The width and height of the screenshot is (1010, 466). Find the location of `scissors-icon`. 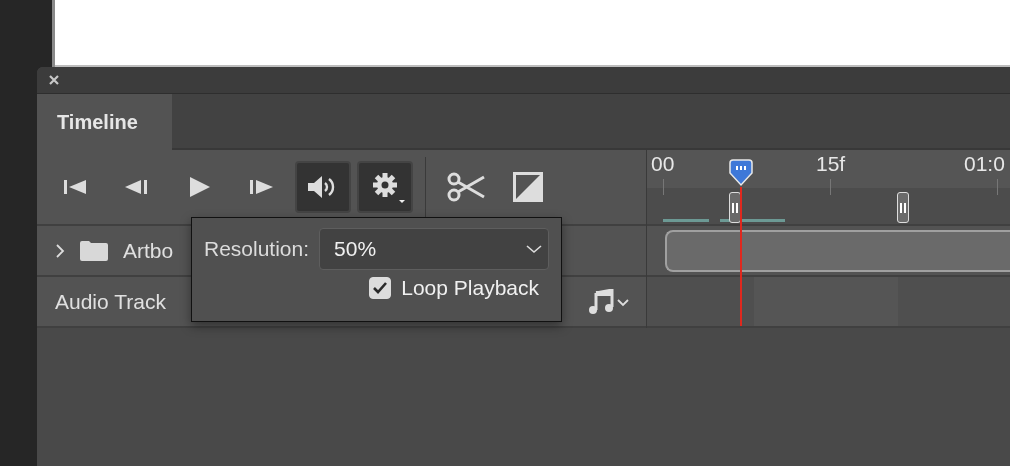

scissors-icon is located at coordinates (466, 187).